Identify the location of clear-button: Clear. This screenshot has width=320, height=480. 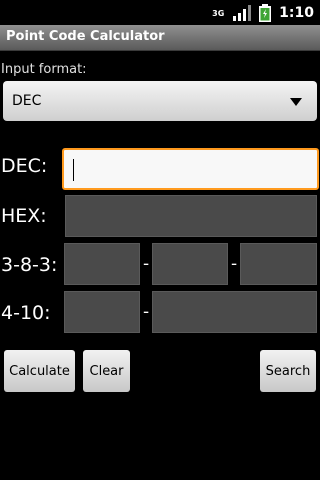
(106, 371).